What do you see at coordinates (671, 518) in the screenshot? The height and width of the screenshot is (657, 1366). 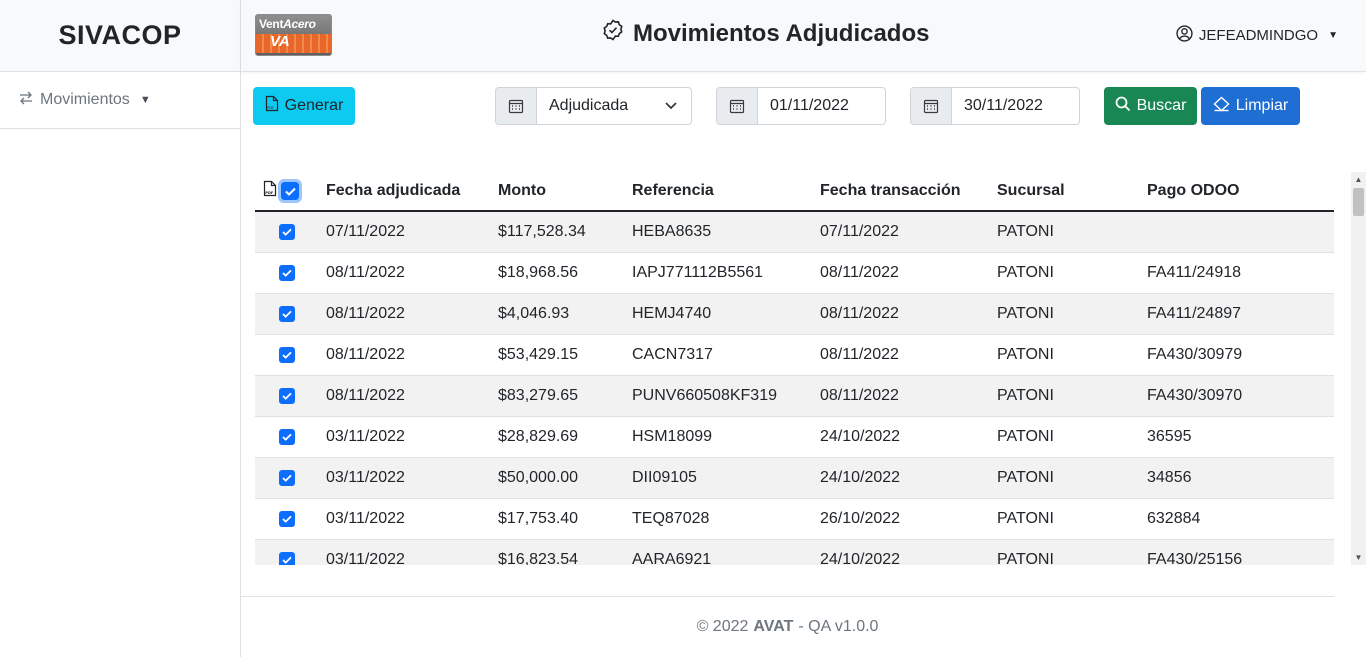 I see `cell-referencia: TEQ87028` at bounding box center [671, 518].